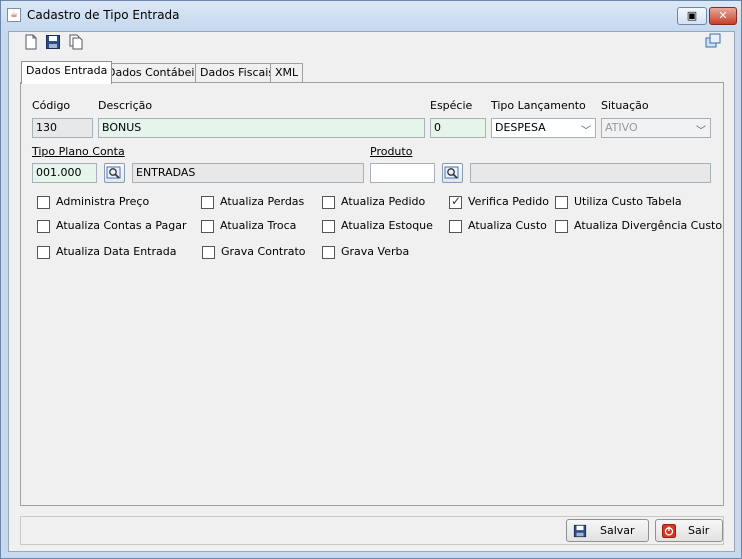 Image resolution: width=742 pixels, height=559 pixels. I want to click on search-produto-button, so click(452, 173).